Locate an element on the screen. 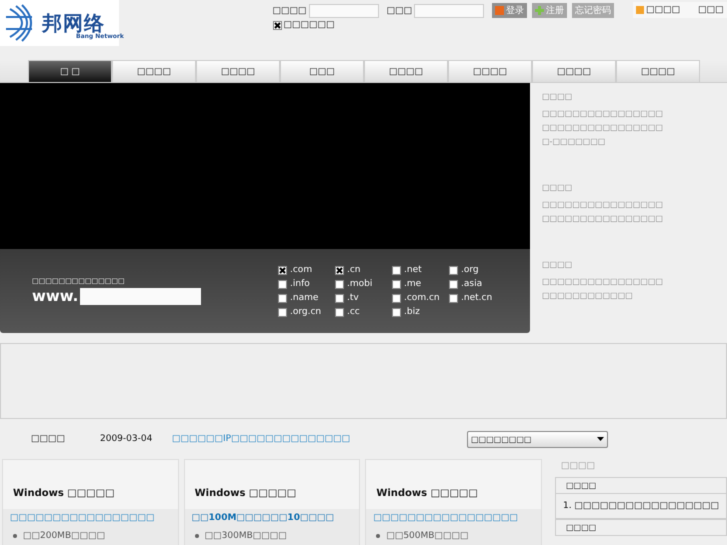 Image resolution: width=727 pixels, height=545 pixels. news-label: □□□□ is located at coordinates (48, 439).